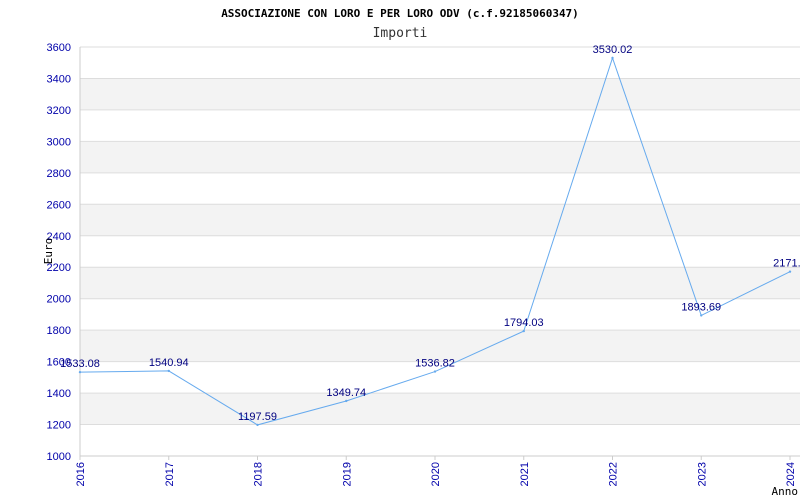 The width and height of the screenshot is (800, 500). Describe the element at coordinates (701, 307) in the screenshot. I see `data-label: 1893.69` at that location.